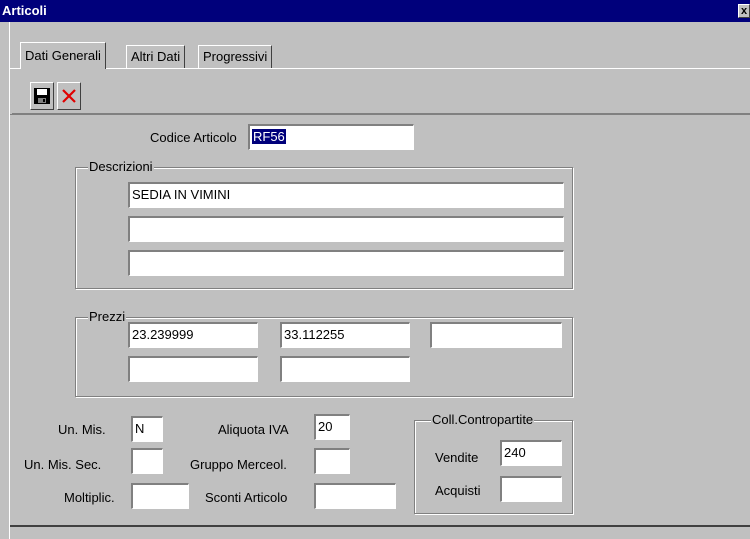  Describe the element at coordinates (332, 427) in the screenshot. I see `aliquota-iva-field: 20` at that location.